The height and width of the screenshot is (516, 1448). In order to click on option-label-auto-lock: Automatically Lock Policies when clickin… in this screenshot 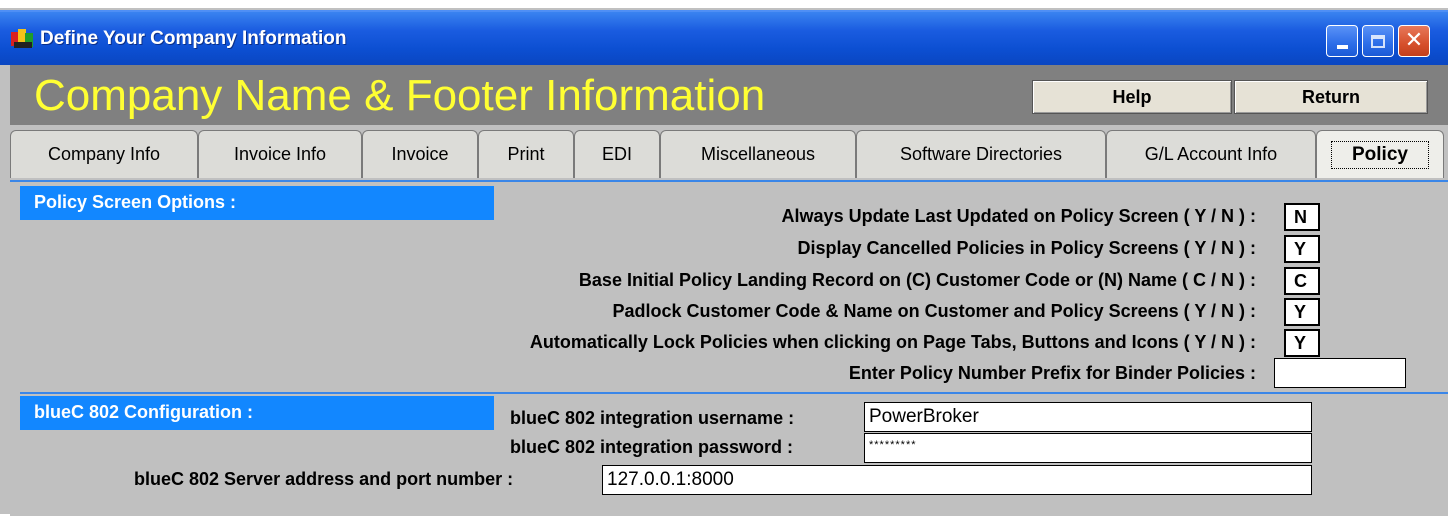, I will do `click(892, 342)`.